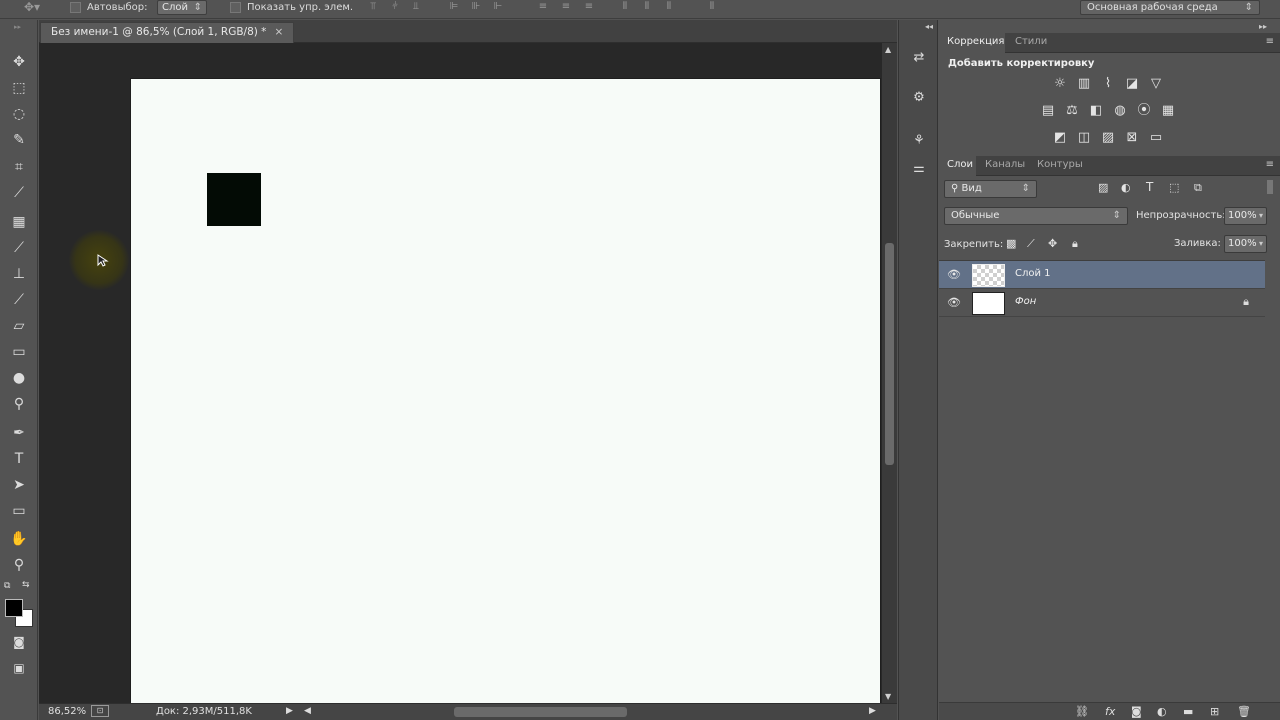 This screenshot has width=1280, height=720. What do you see at coordinates (19, 485) in the screenshot?
I see `path-selection-tool-icon: ➤` at bounding box center [19, 485].